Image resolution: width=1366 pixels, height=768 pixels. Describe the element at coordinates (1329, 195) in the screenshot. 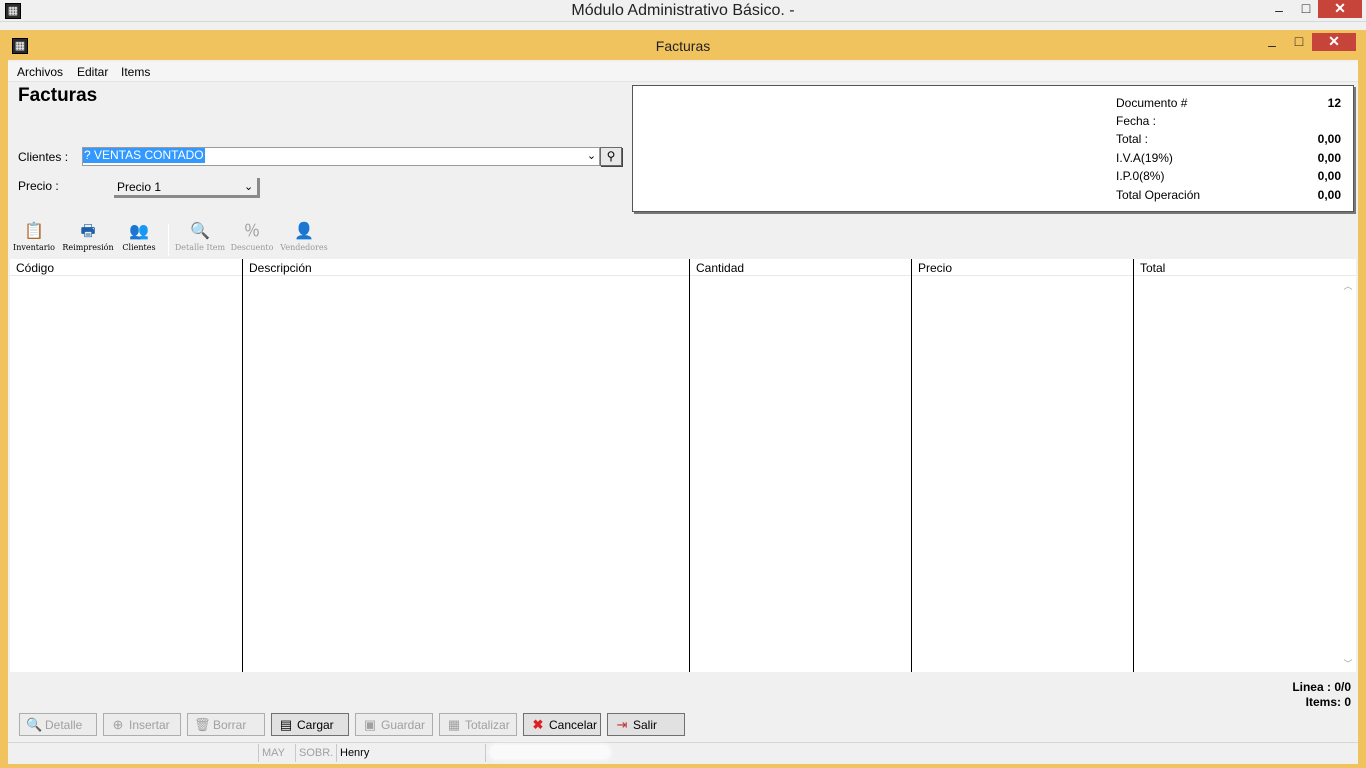

I see `summary-value-total-operacion: 0,00` at that location.